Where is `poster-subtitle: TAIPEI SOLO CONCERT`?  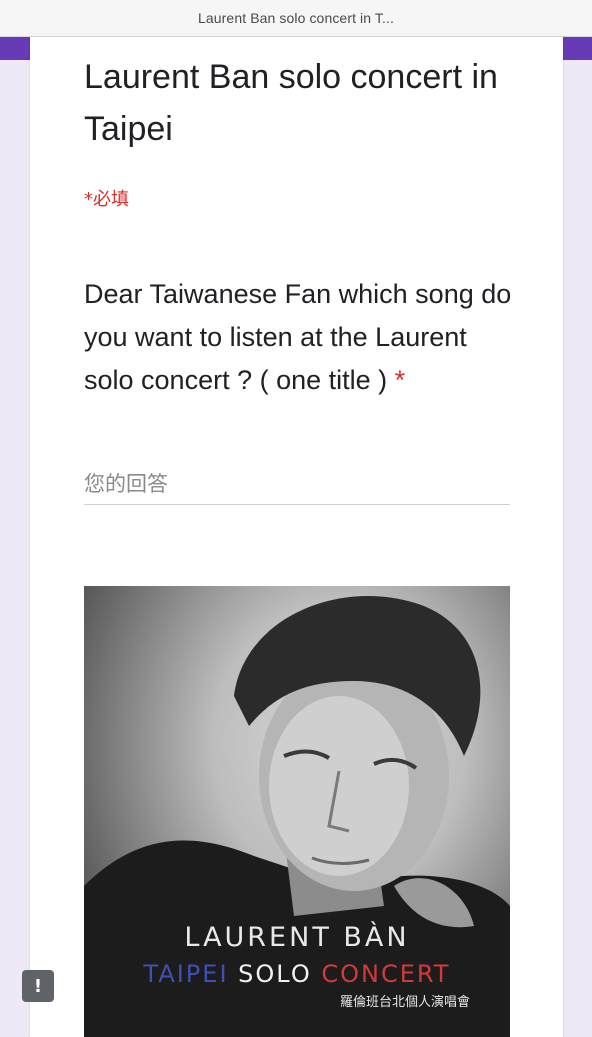 poster-subtitle: TAIPEI SOLO CONCERT is located at coordinates (297, 974).